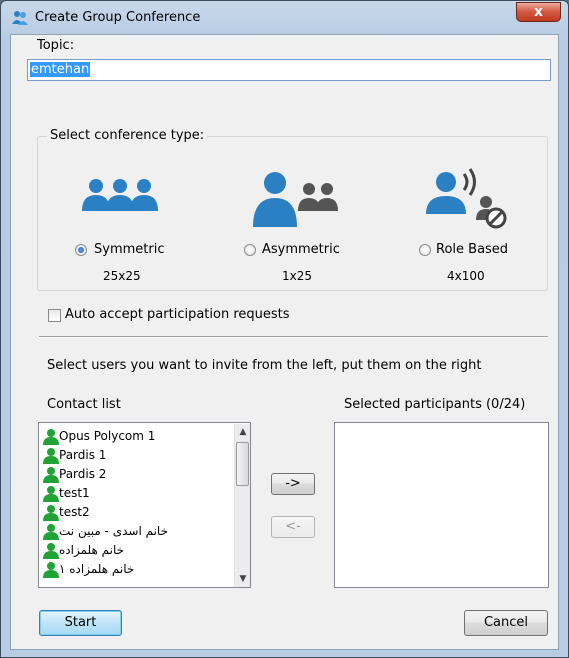  What do you see at coordinates (472, 249) in the screenshot?
I see `role-based-label: Role Based` at bounding box center [472, 249].